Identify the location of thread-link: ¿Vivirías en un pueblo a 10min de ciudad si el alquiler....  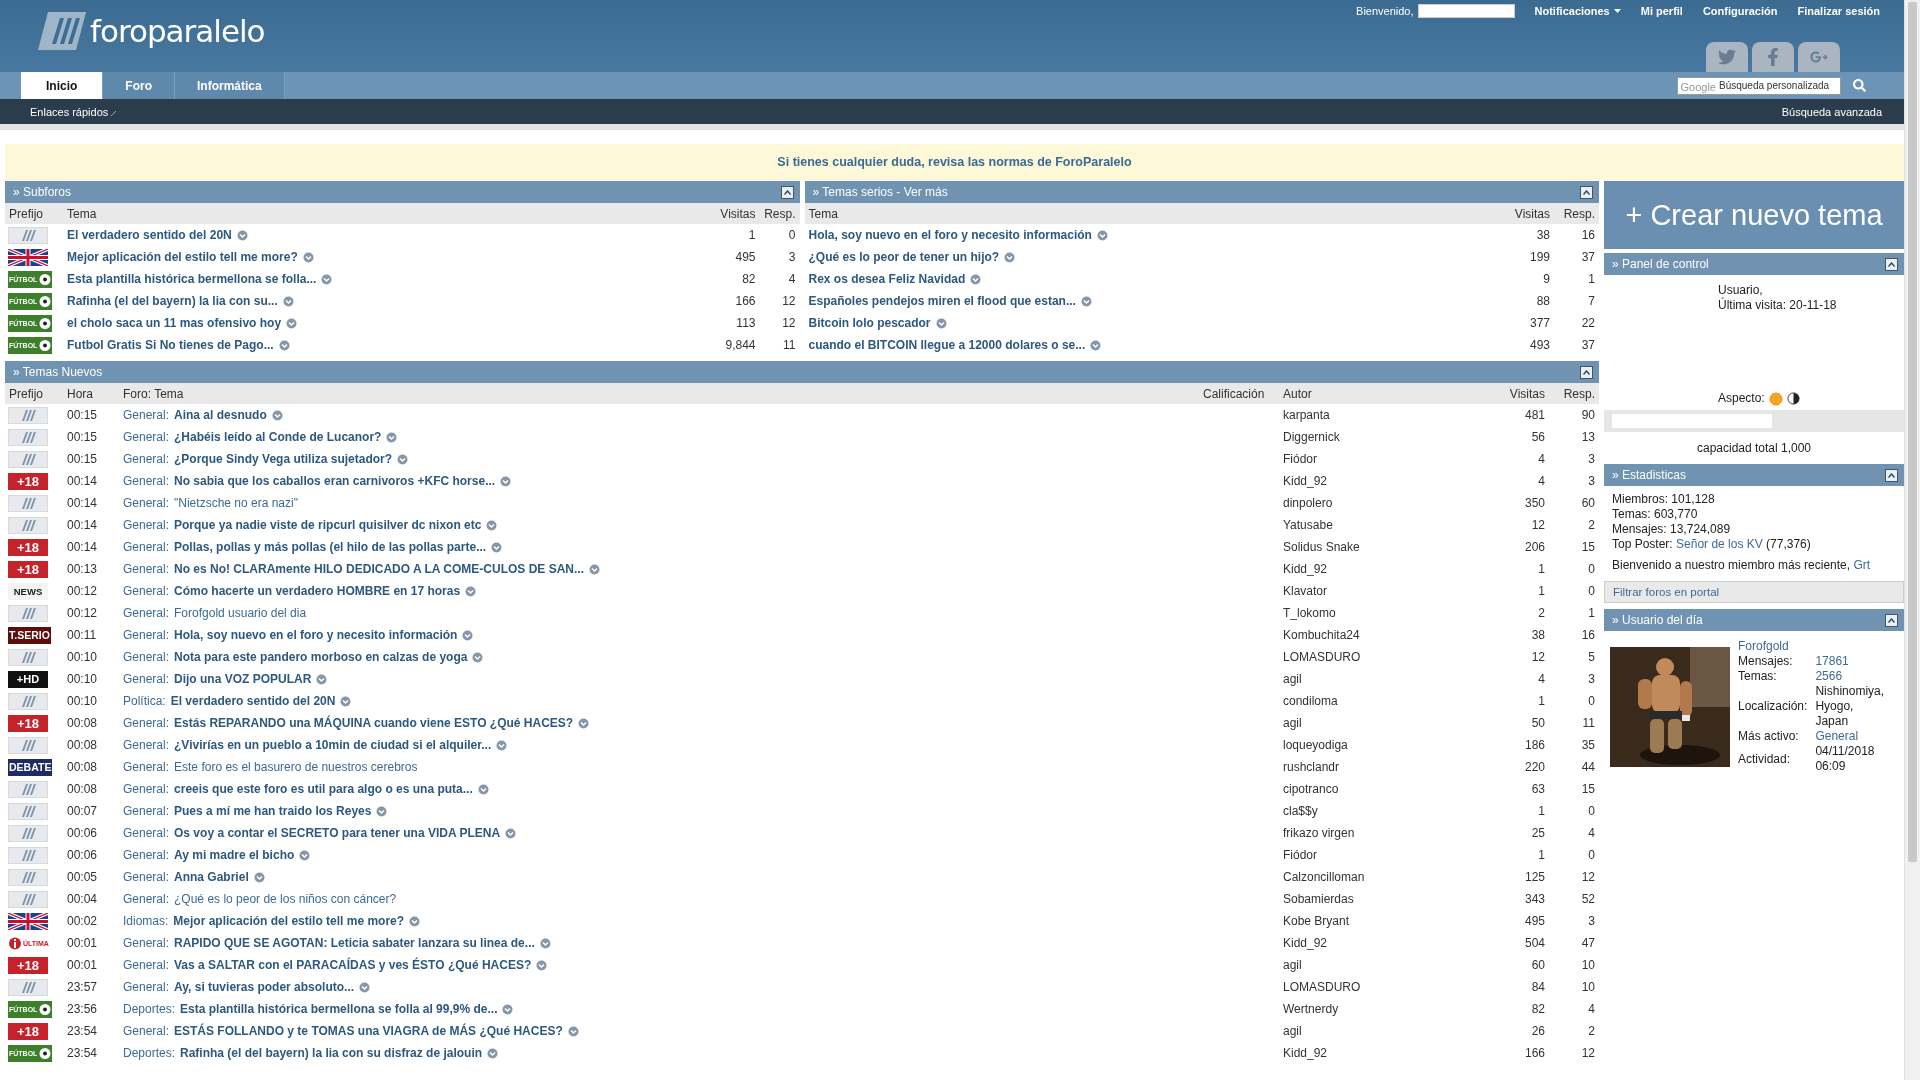
(333, 745).